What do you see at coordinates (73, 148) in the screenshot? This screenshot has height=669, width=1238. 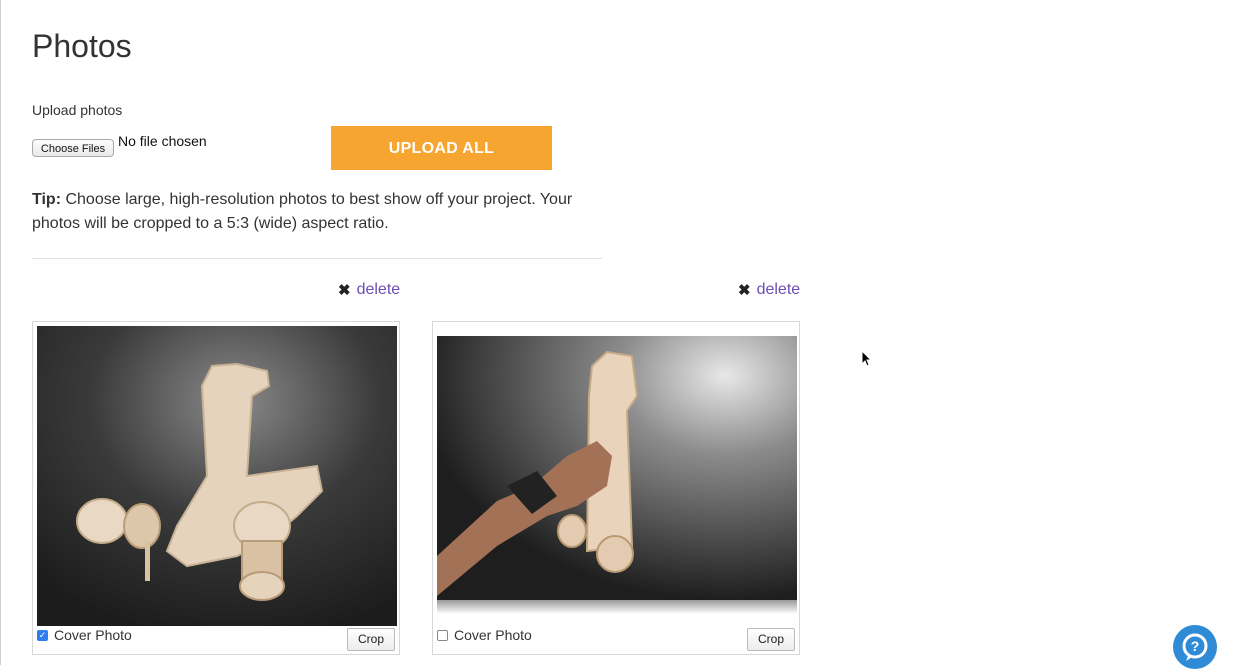 I see `choose-files-button: Choose Files` at bounding box center [73, 148].